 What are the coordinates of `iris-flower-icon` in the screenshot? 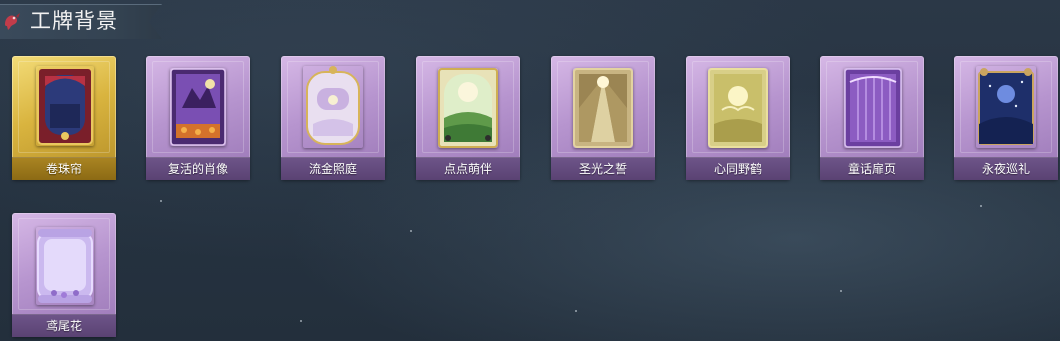 It's located at (65, 266).